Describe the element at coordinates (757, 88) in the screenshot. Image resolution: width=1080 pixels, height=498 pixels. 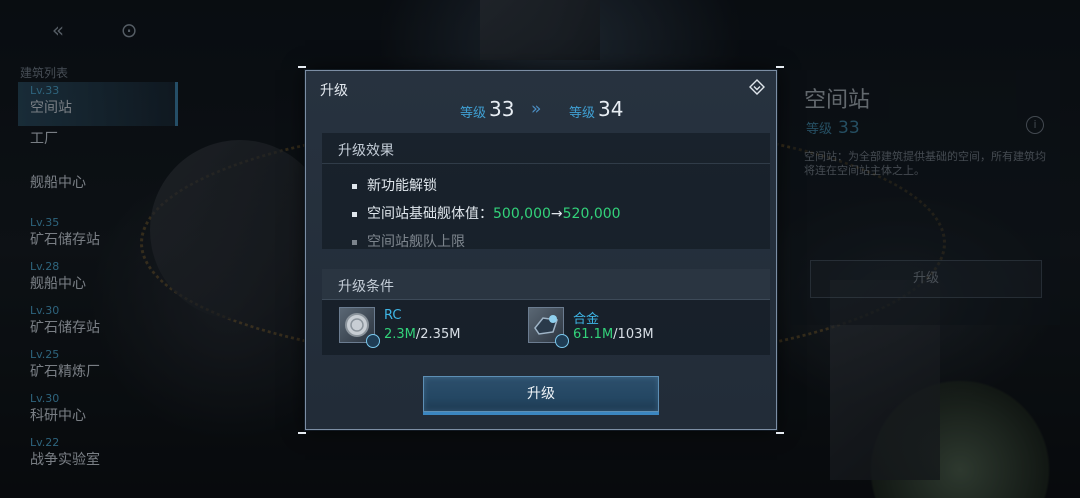
I see `close-diamond-icon` at that location.